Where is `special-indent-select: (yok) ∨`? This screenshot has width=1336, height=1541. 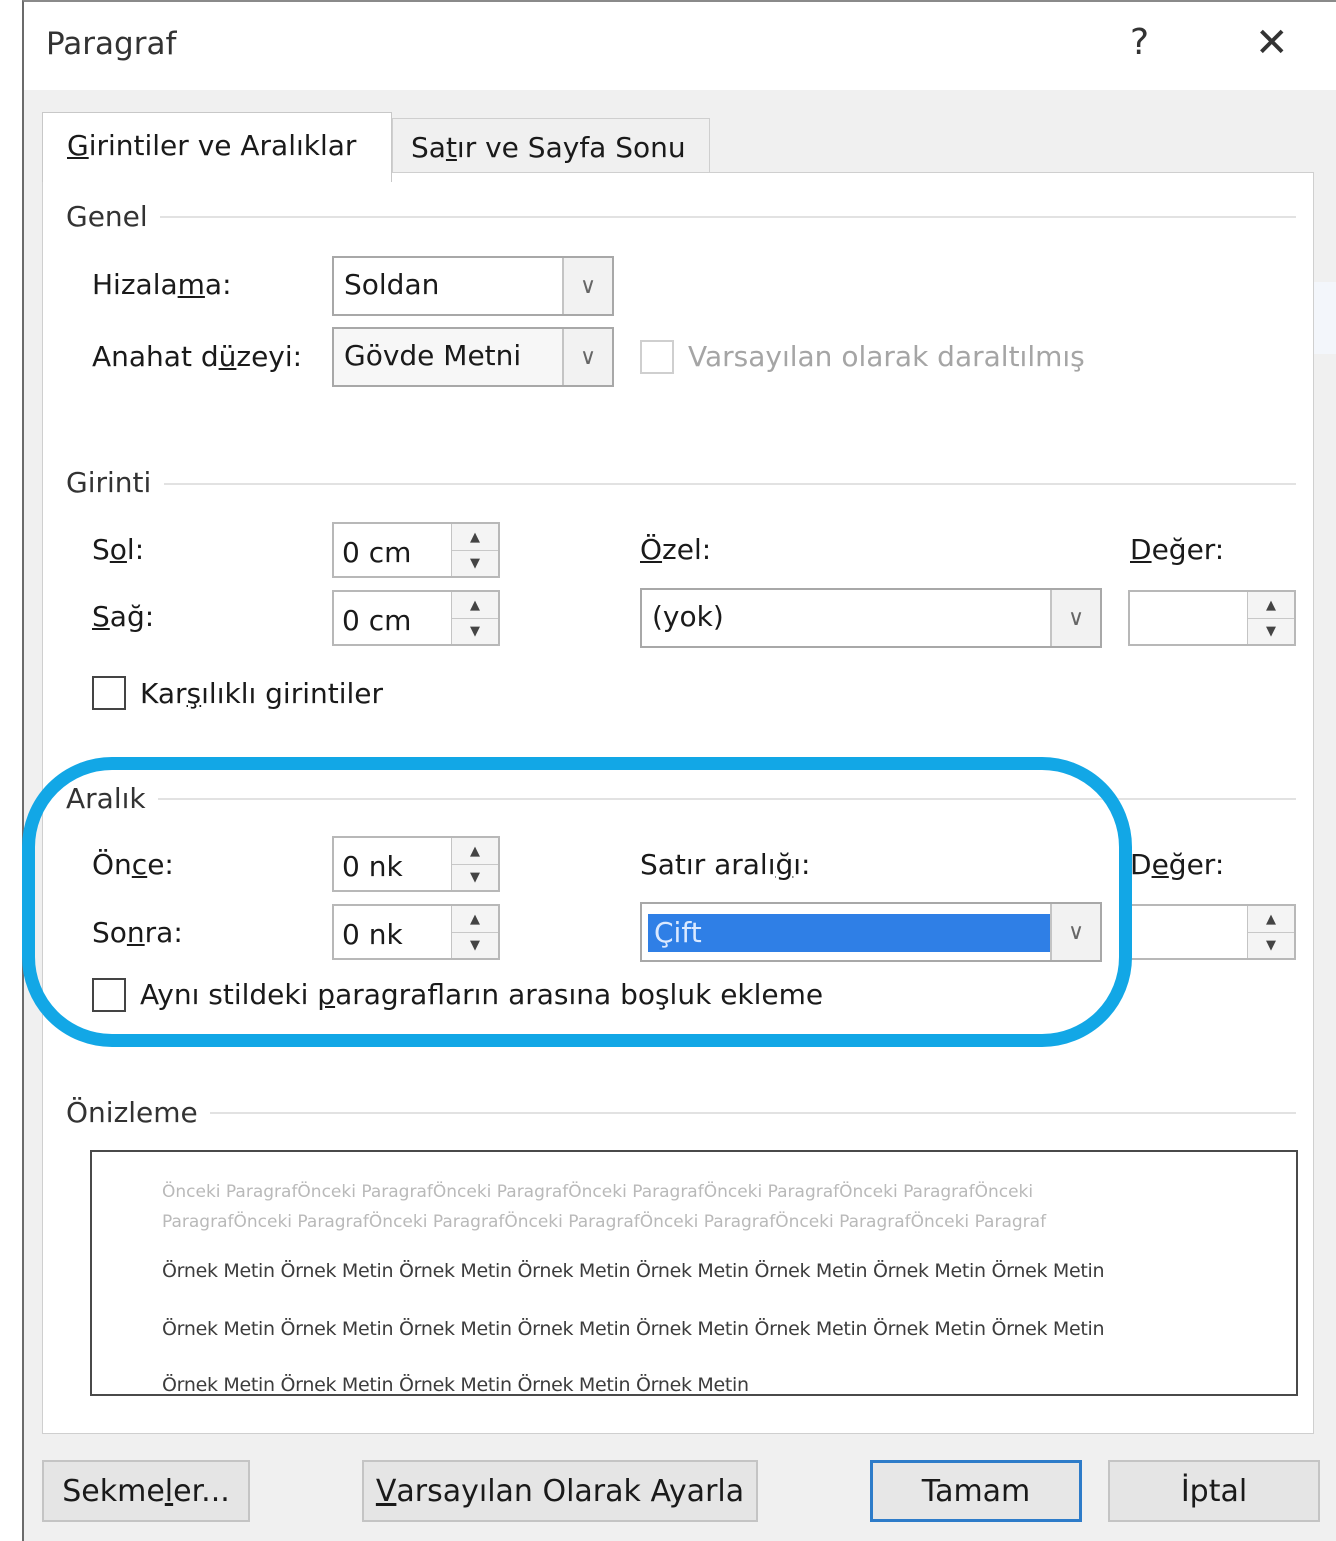
special-indent-select: (yok) ∨ is located at coordinates (871, 618).